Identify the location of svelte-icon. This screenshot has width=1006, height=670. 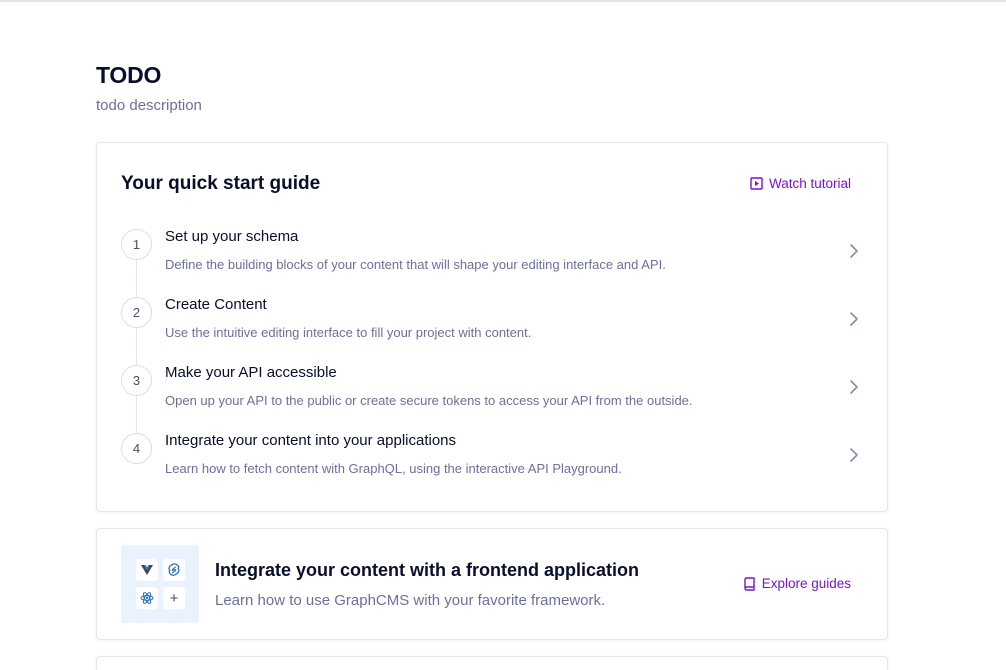
(174, 570).